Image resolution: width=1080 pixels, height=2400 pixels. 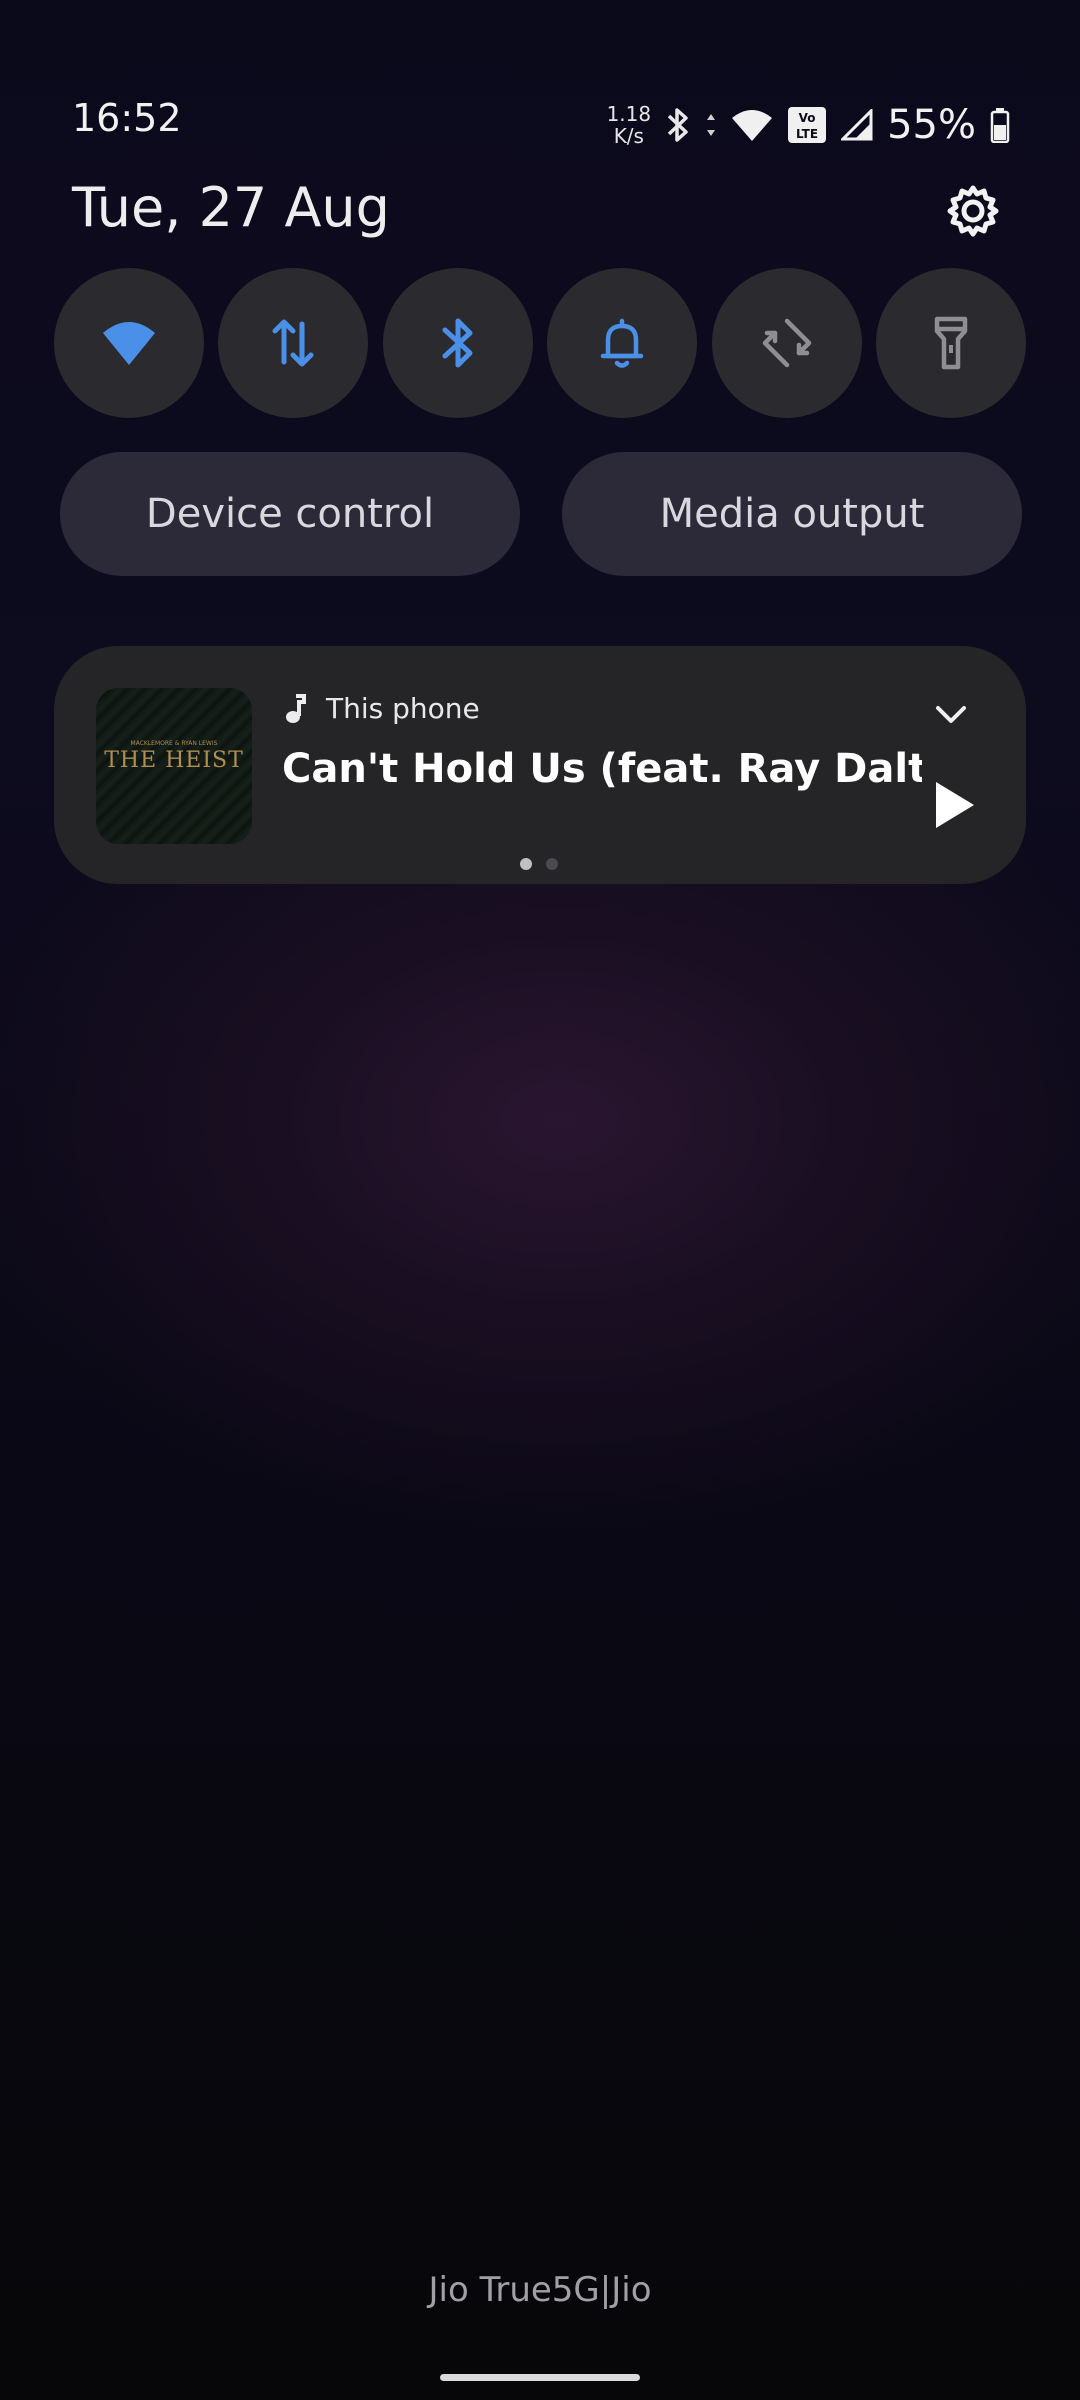 I want to click on album-art-subtext: MACKLEMORE & RYAN LEWIS, so click(x=174, y=743).